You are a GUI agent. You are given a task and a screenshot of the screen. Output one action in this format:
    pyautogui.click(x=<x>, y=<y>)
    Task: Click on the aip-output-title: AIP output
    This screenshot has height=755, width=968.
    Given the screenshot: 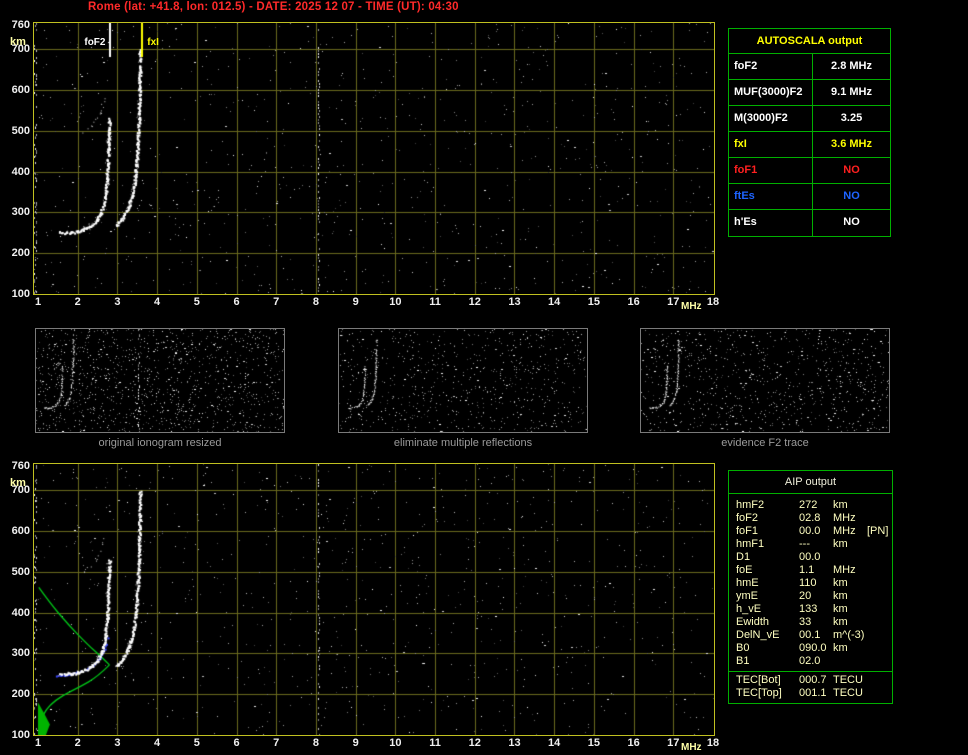 What is the action you would take?
    pyautogui.click(x=810, y=482)
    